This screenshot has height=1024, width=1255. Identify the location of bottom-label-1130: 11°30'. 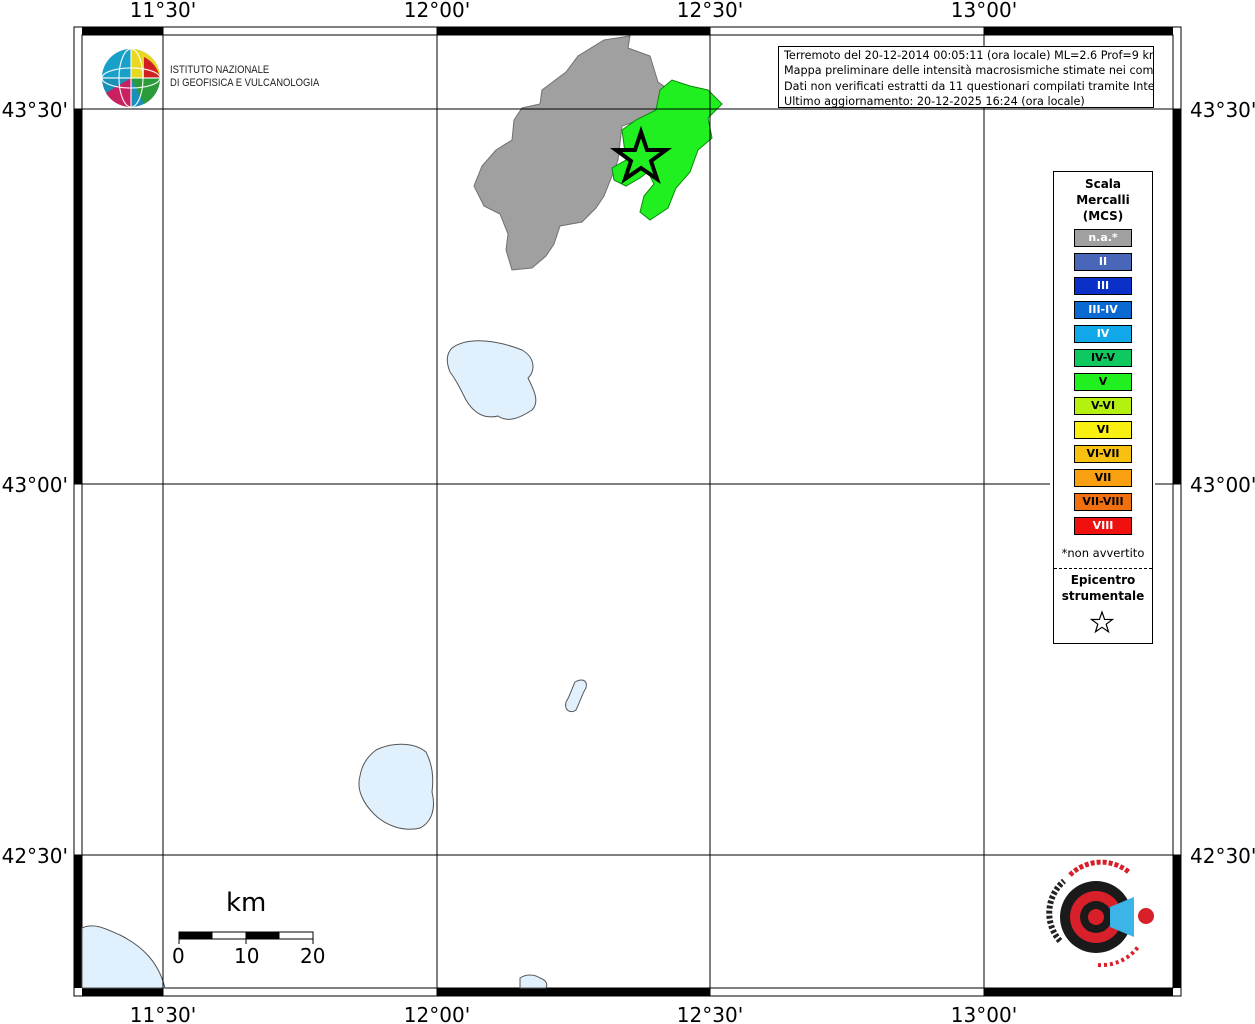
(163, 1013).